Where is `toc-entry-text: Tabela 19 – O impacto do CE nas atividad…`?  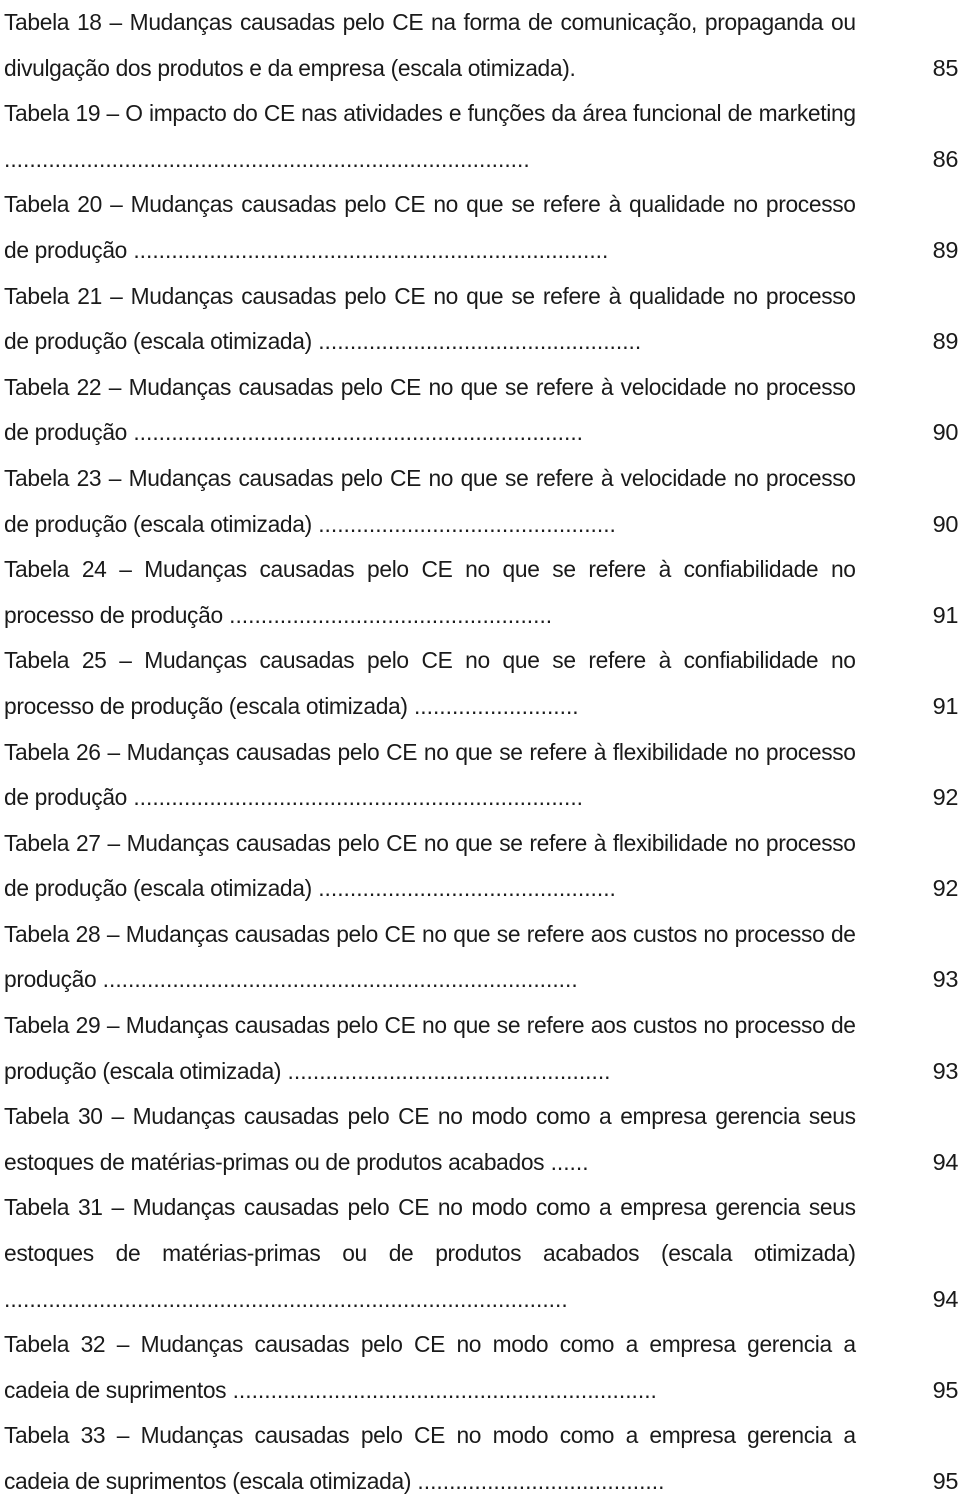
toc-entry-text: Tabela 19 – O impacto do CE nas atividad… is located at coordinates (430, 136).